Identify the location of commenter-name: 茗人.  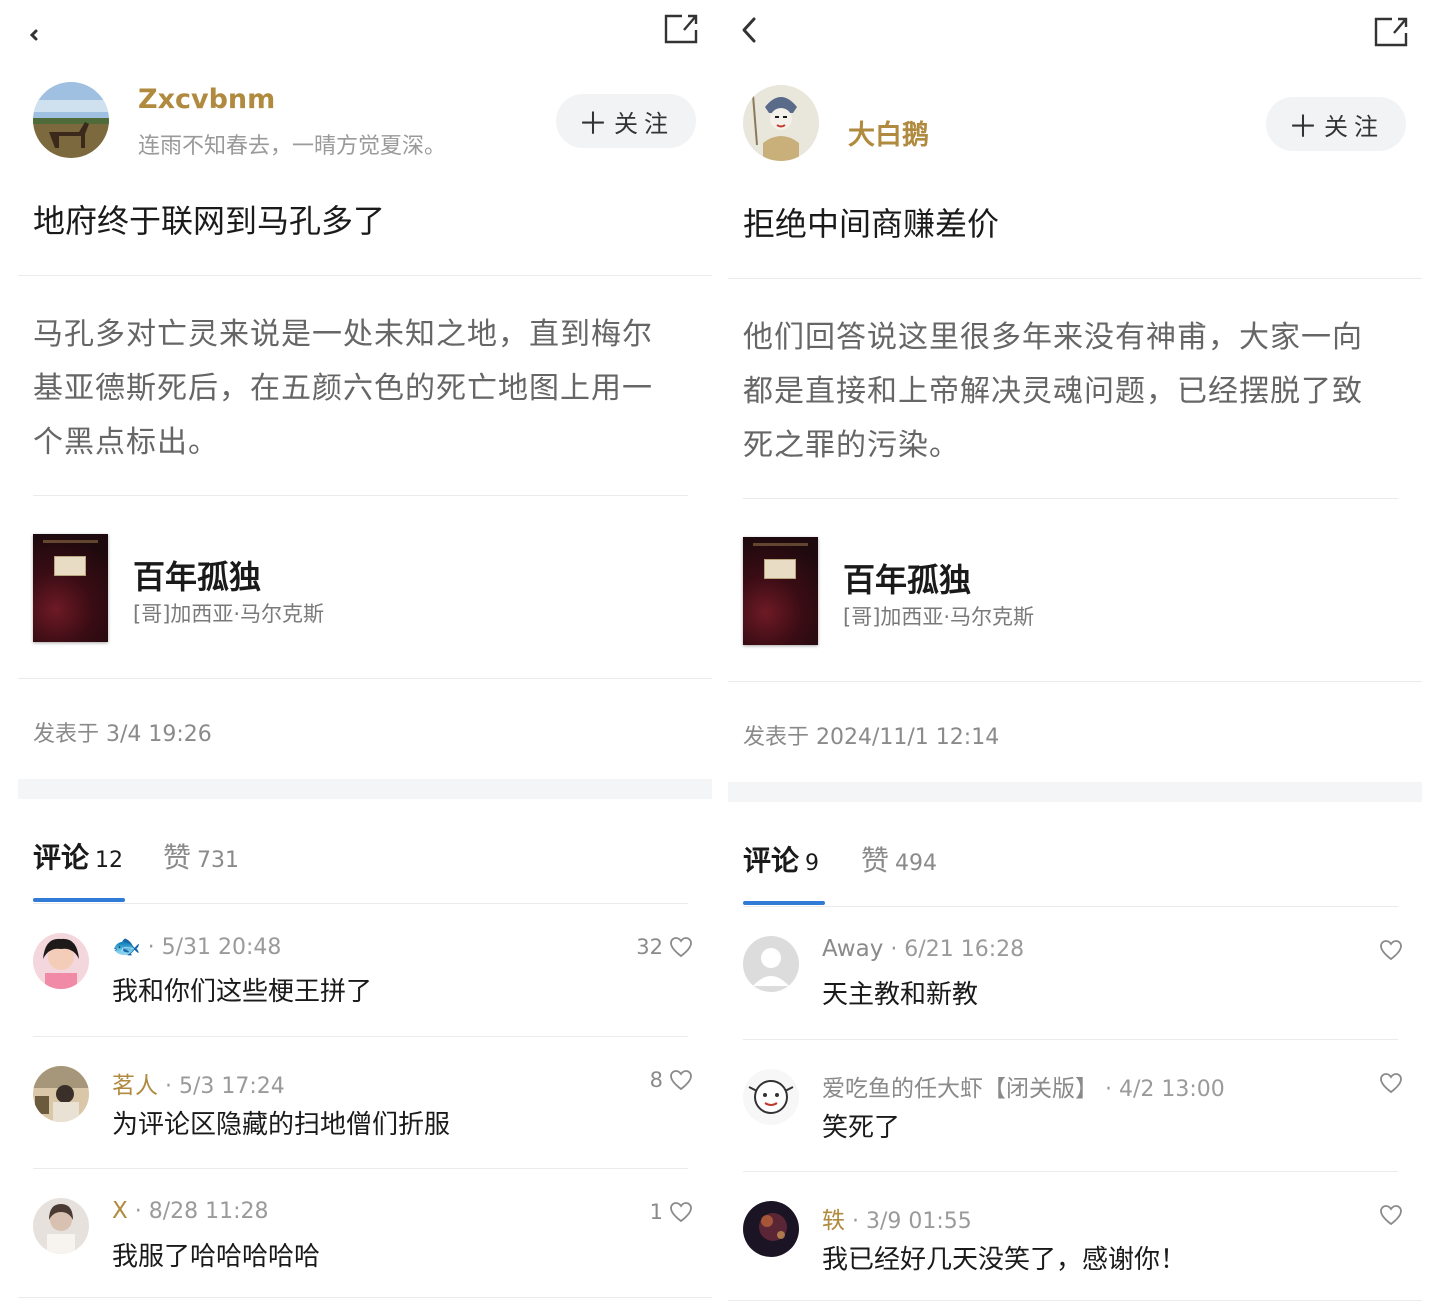
(135, 1086).